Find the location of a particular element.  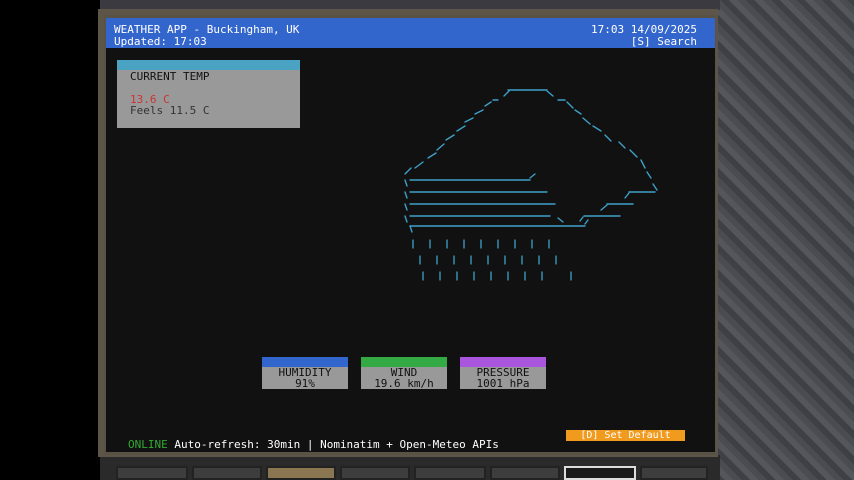

rain-cloud-icon is located at coordinates (531, 185).